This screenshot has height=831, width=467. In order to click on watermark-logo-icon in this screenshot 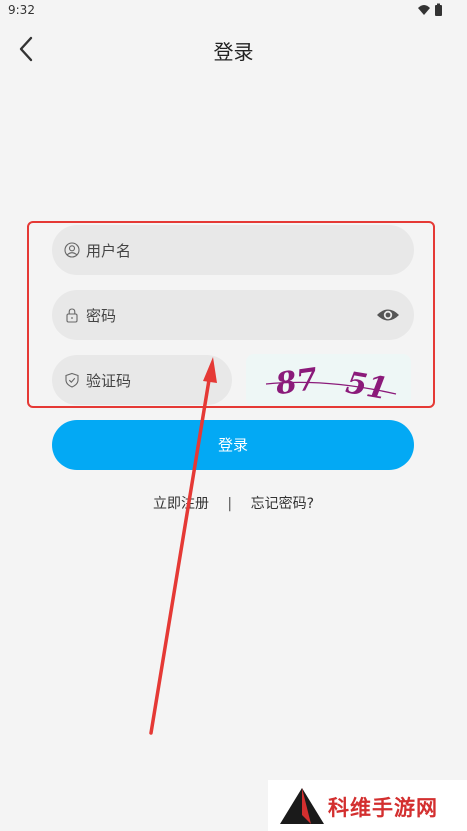, I will do `click(302, 806)`.